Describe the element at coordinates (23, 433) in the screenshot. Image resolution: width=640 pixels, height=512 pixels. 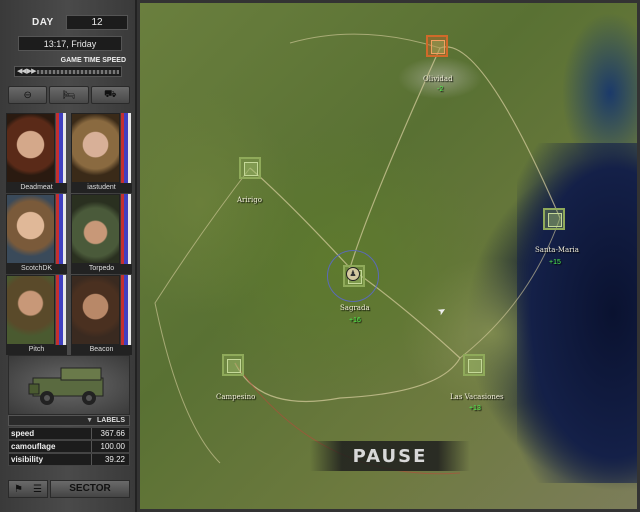
I see `stat-label: speed` at that location.